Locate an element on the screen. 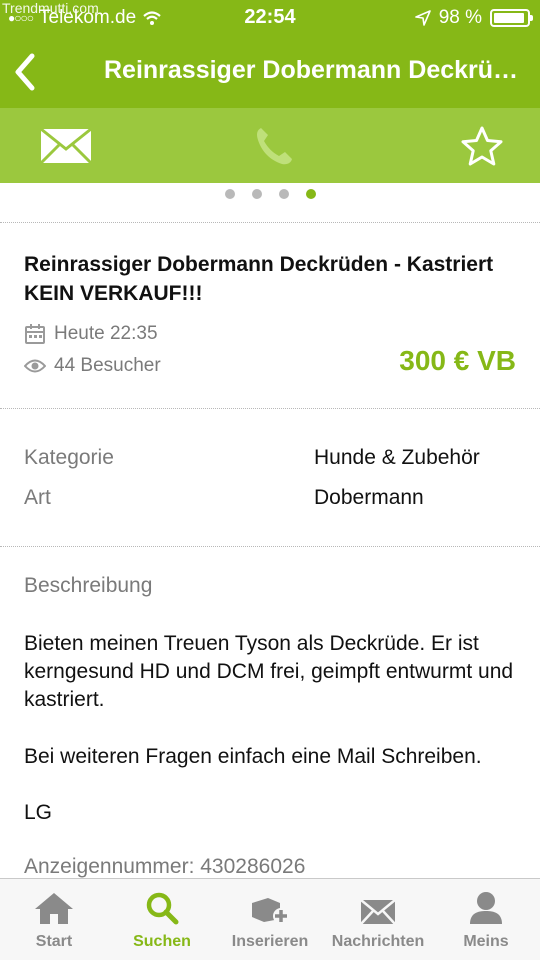 The width and height of the screenshot is (540, 960). mail-icon is located at coordinates (66, 146).